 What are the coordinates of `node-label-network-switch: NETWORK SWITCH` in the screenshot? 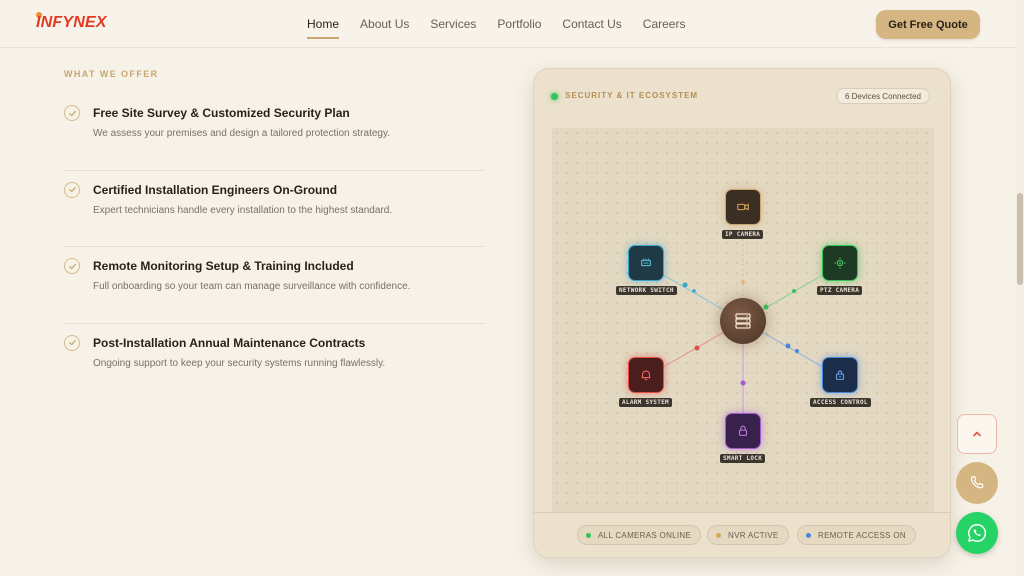 It's located at (646, 290).